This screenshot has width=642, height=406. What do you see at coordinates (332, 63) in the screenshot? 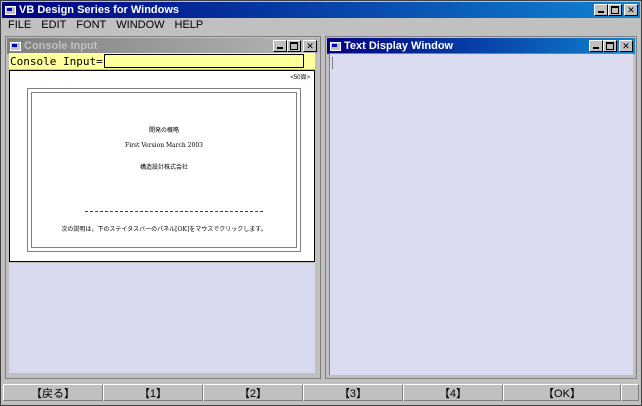
I see `text-caret` at bounding box center [332, 63].